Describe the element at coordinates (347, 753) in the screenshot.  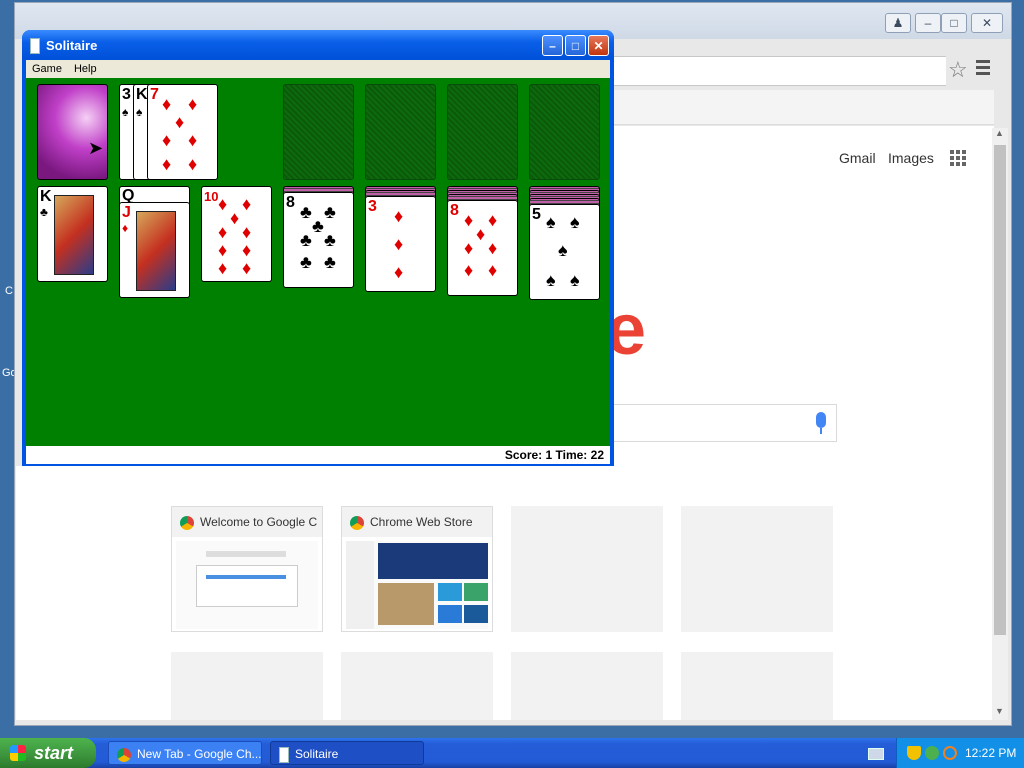
I see `taskbar-item-solitaire: Solitaire` at that location.